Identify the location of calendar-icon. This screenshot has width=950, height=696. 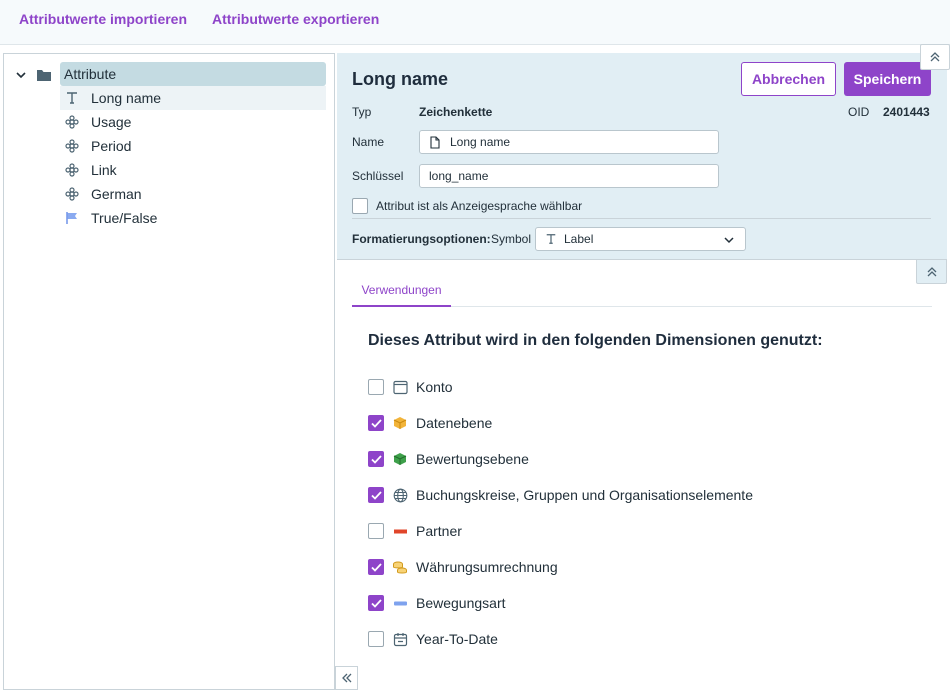
(400, 639).